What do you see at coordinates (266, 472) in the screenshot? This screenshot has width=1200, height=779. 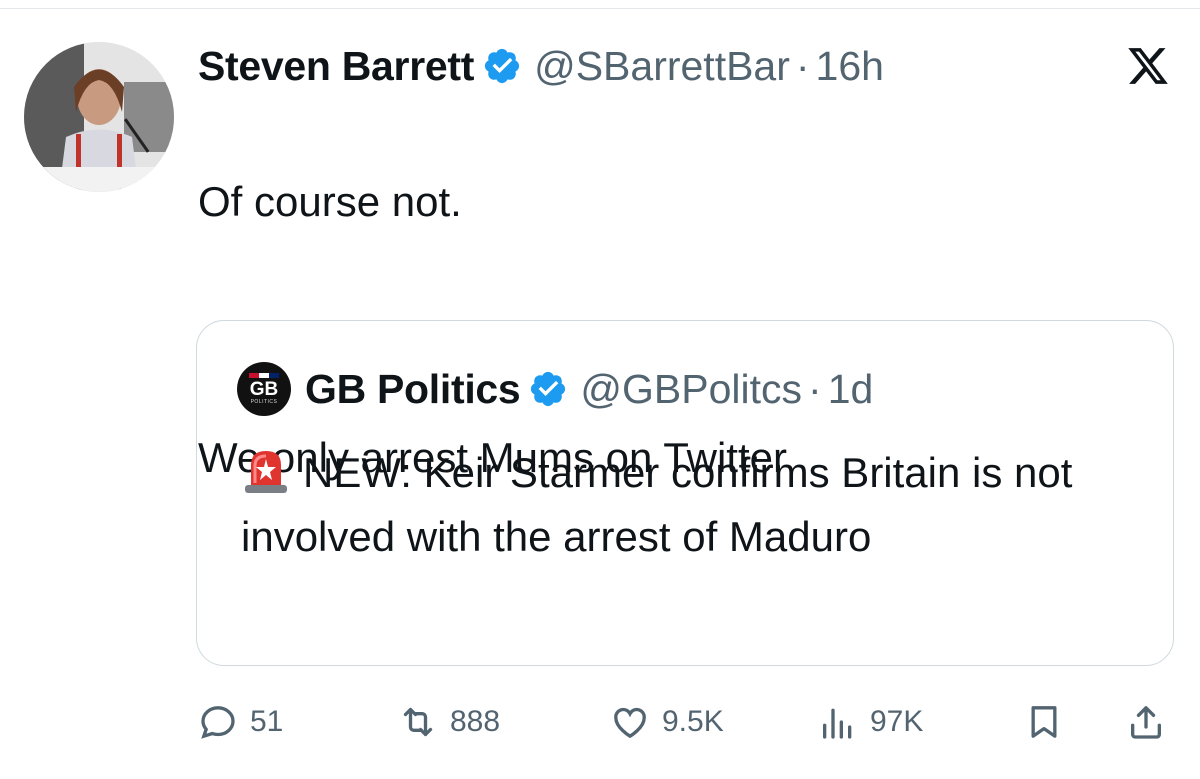 I see `siren-emoji-icon` at bounding box center [266, 472].